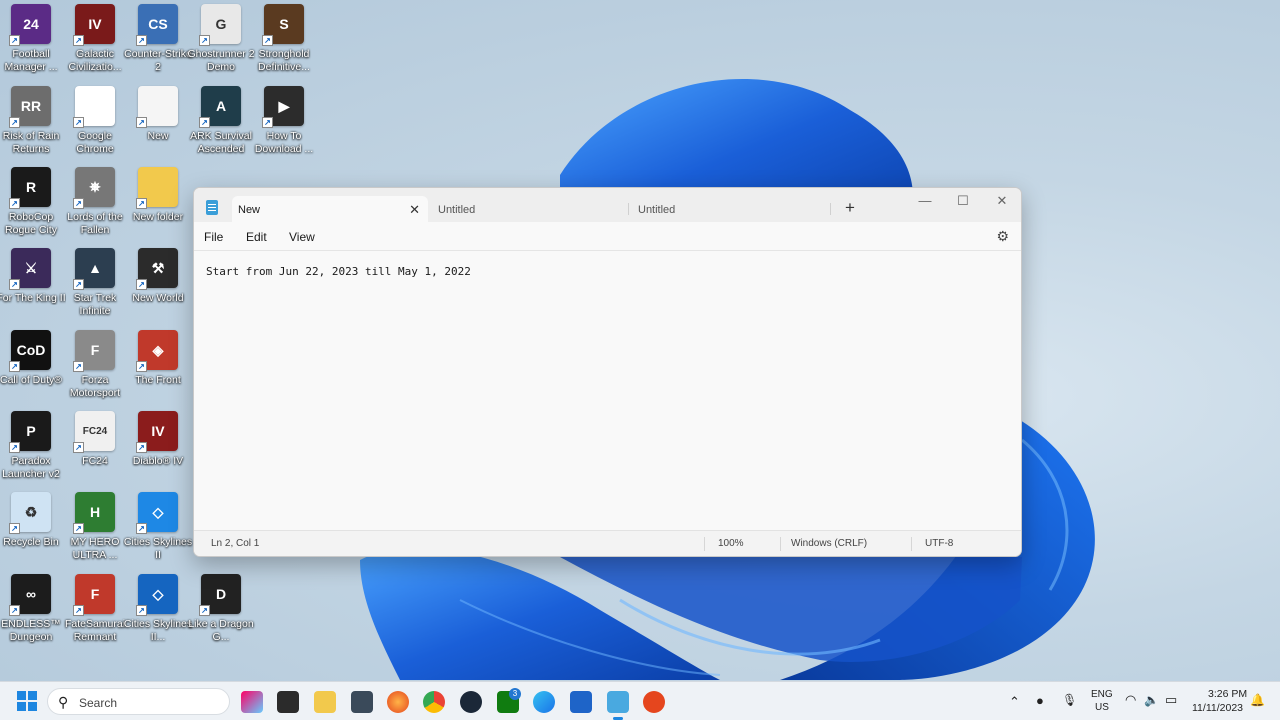 Image resolution: width=1280 pixels, height=720 pixels. I want to click on desktop-icon: ↗ New folder, so click(158, 206).